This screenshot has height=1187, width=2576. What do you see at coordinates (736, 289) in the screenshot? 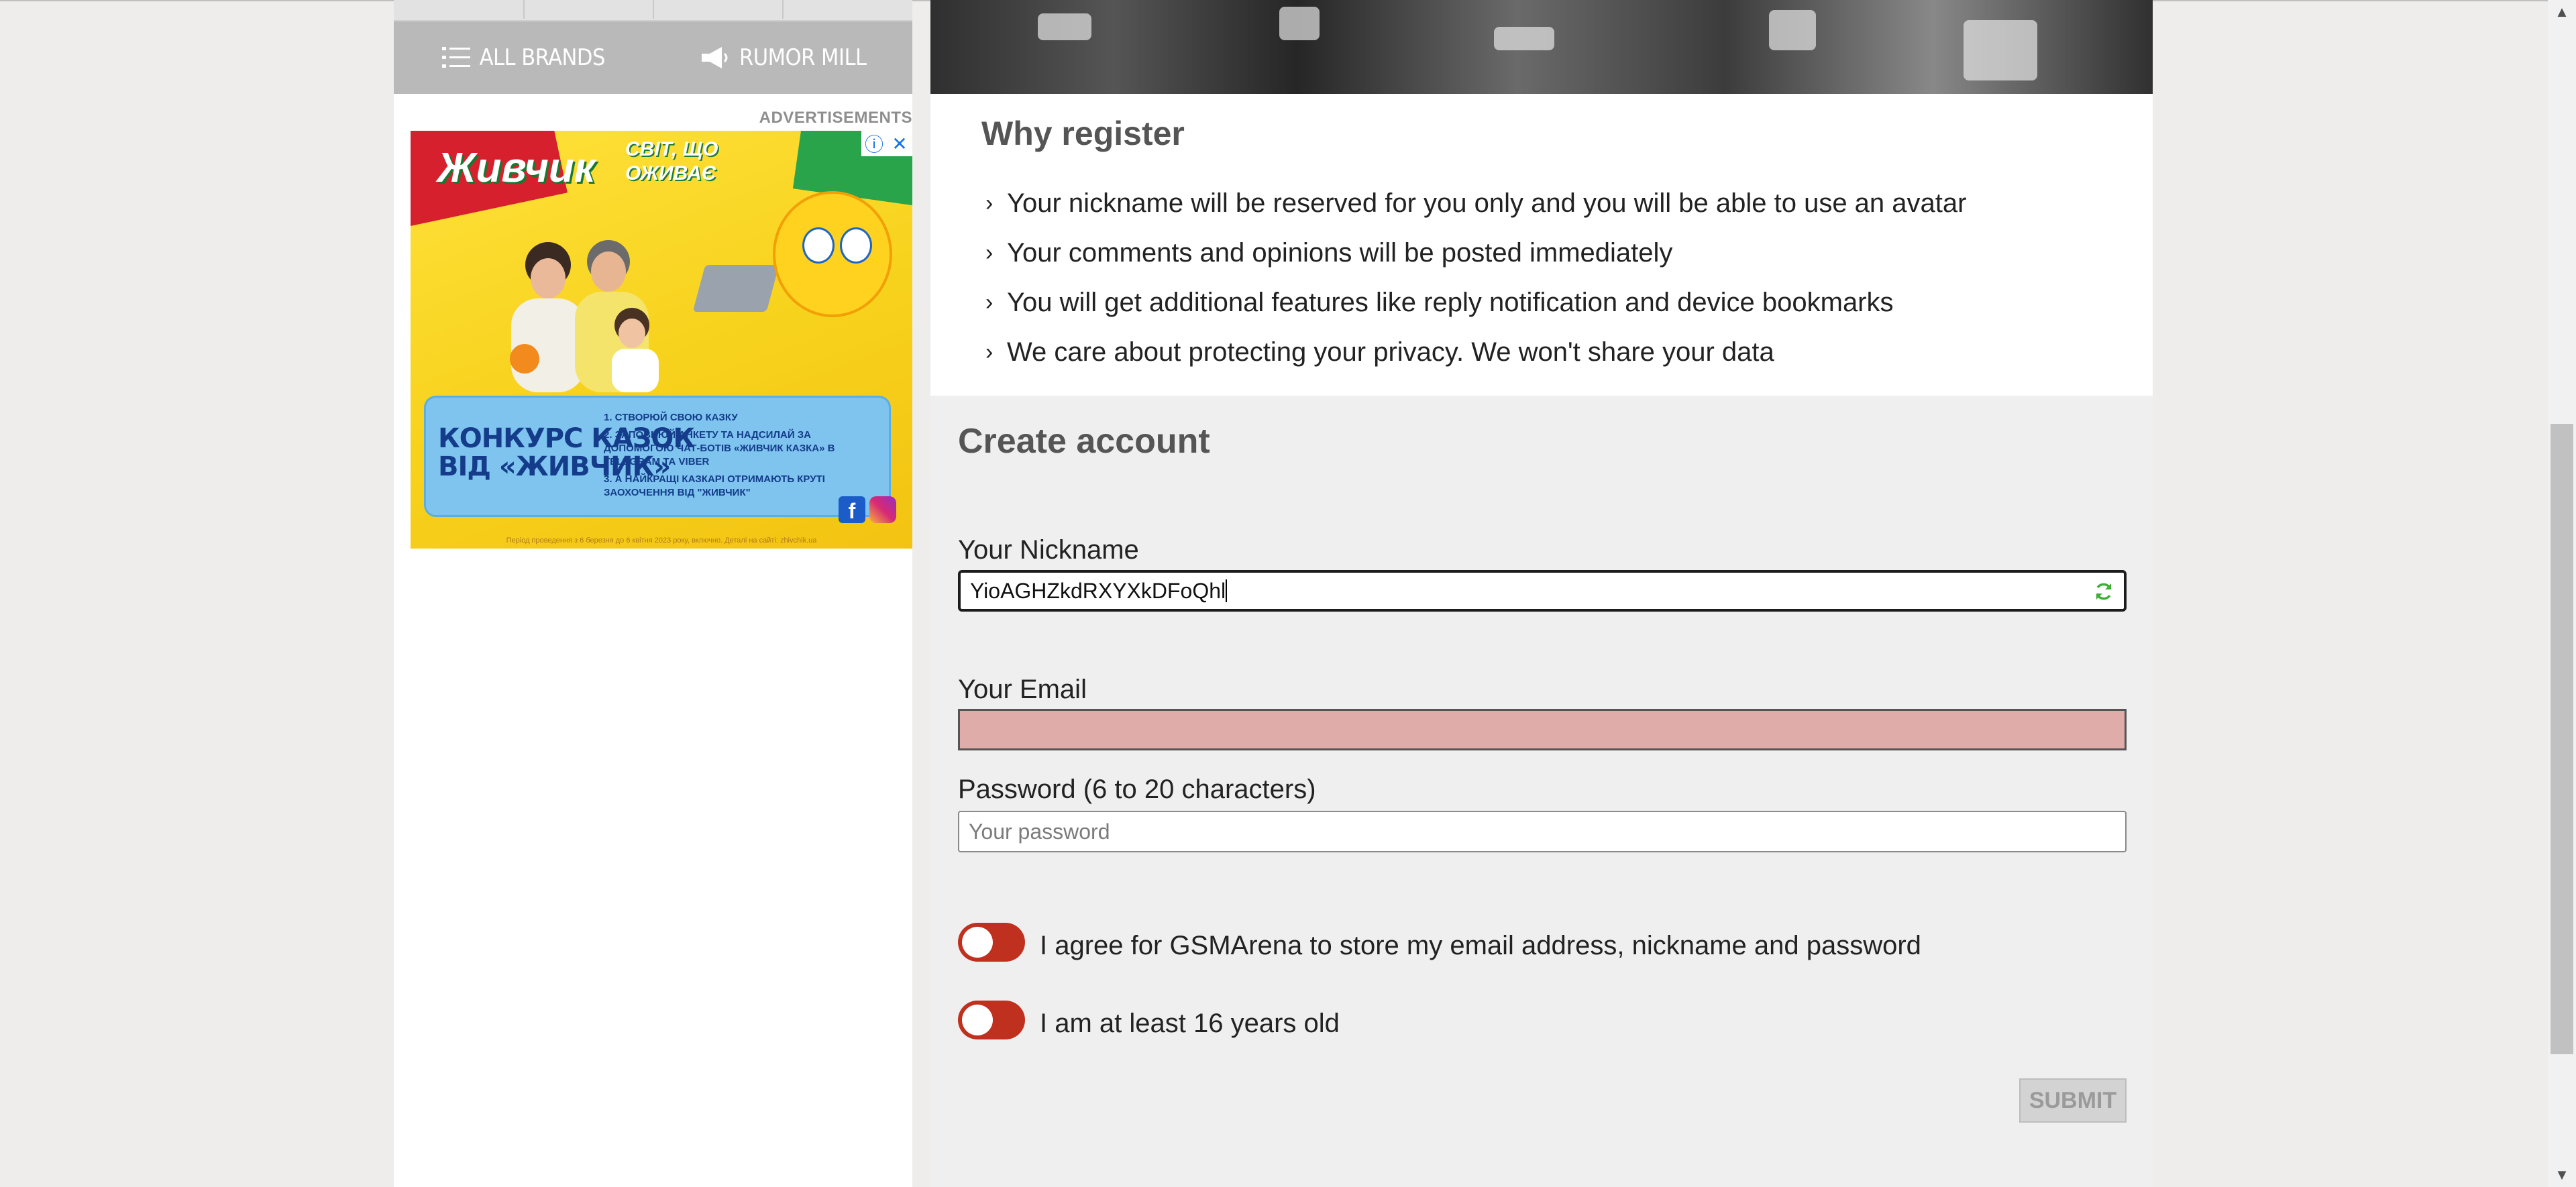
I see `ad-laptop-illustration` at bounding box center [736, 289].